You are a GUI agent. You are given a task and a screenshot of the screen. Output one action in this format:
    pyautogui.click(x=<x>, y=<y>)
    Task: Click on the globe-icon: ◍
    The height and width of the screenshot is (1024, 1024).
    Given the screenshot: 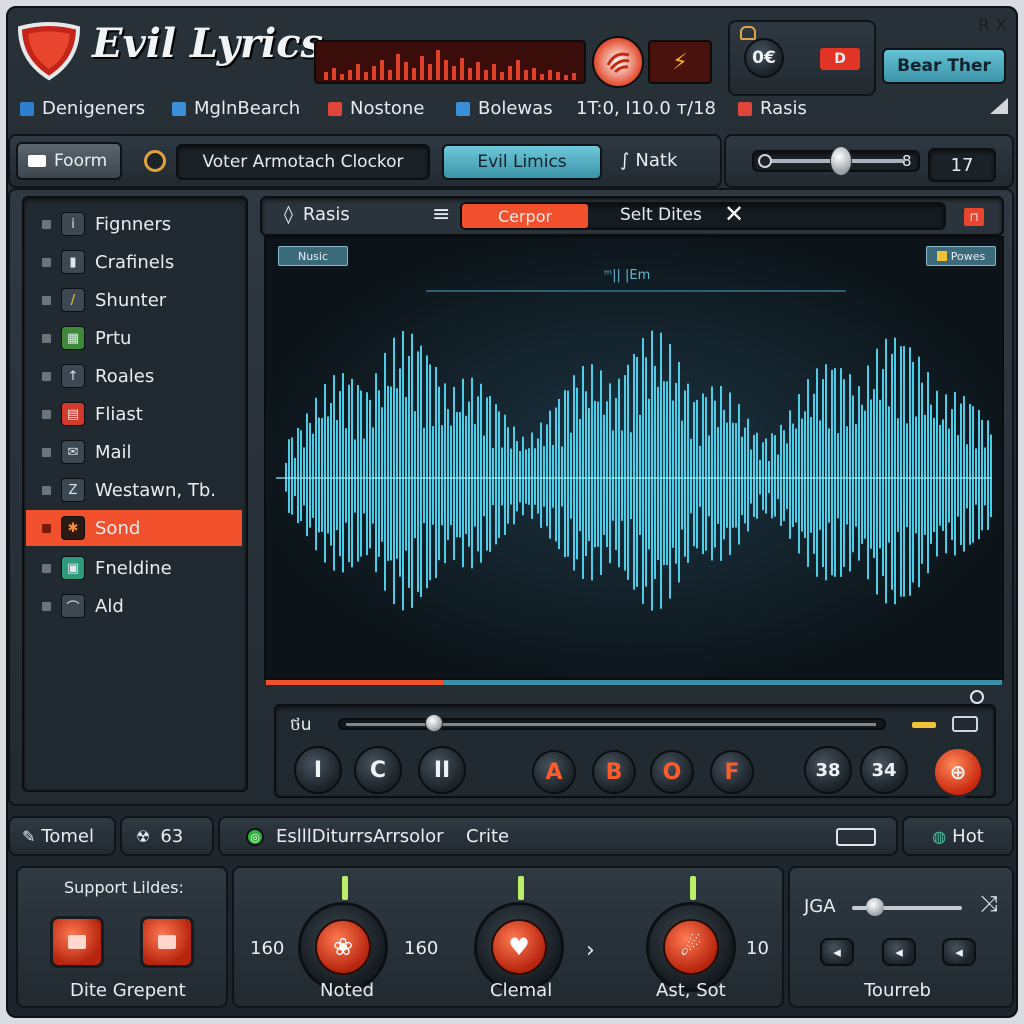 What is the action you would take?
    pyautogui.click(x=939, y=836)
    